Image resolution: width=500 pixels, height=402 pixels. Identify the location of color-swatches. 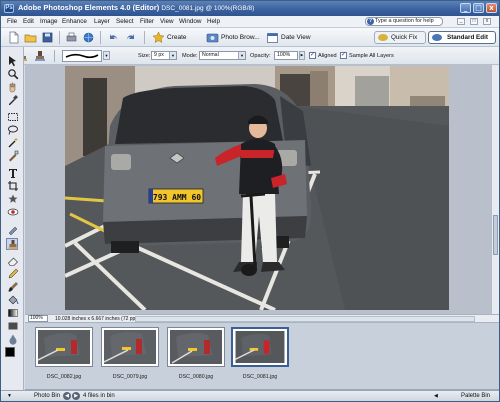
(13, 355).